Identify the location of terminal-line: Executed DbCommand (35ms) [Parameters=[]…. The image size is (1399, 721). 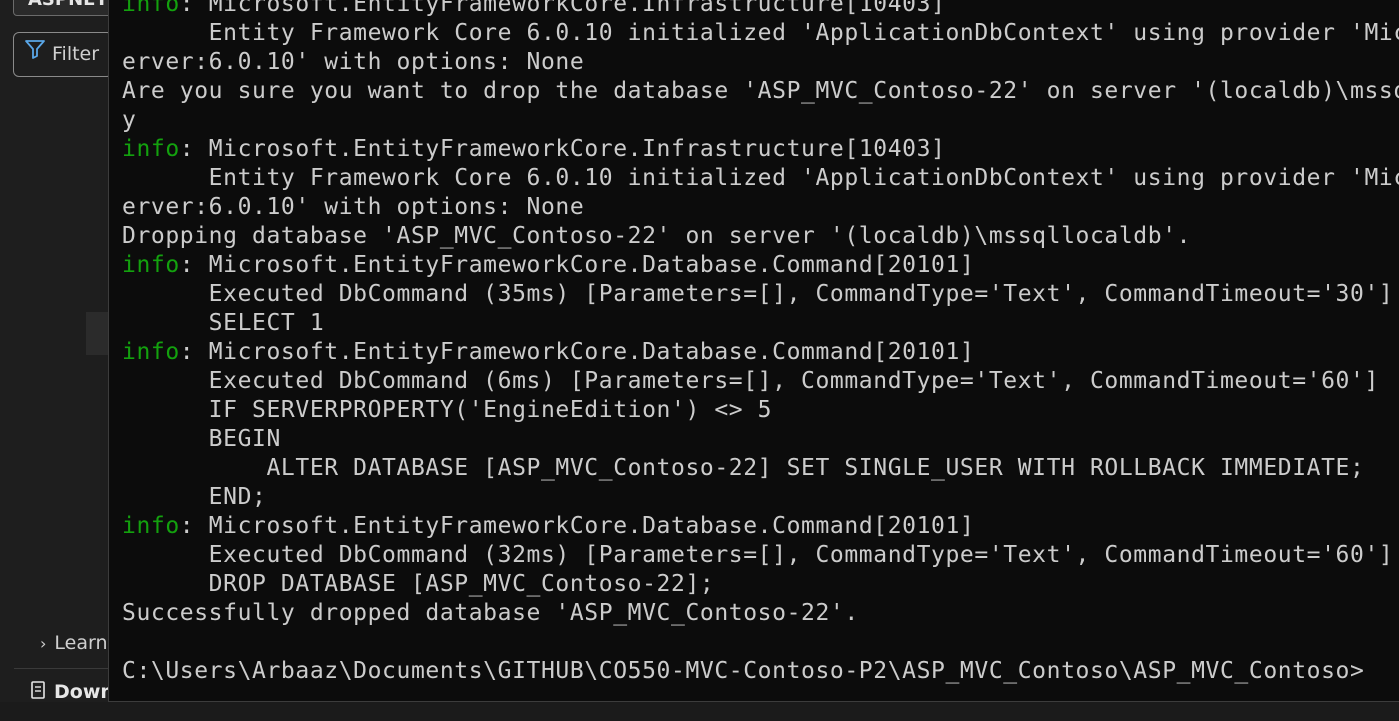
(760, 294).